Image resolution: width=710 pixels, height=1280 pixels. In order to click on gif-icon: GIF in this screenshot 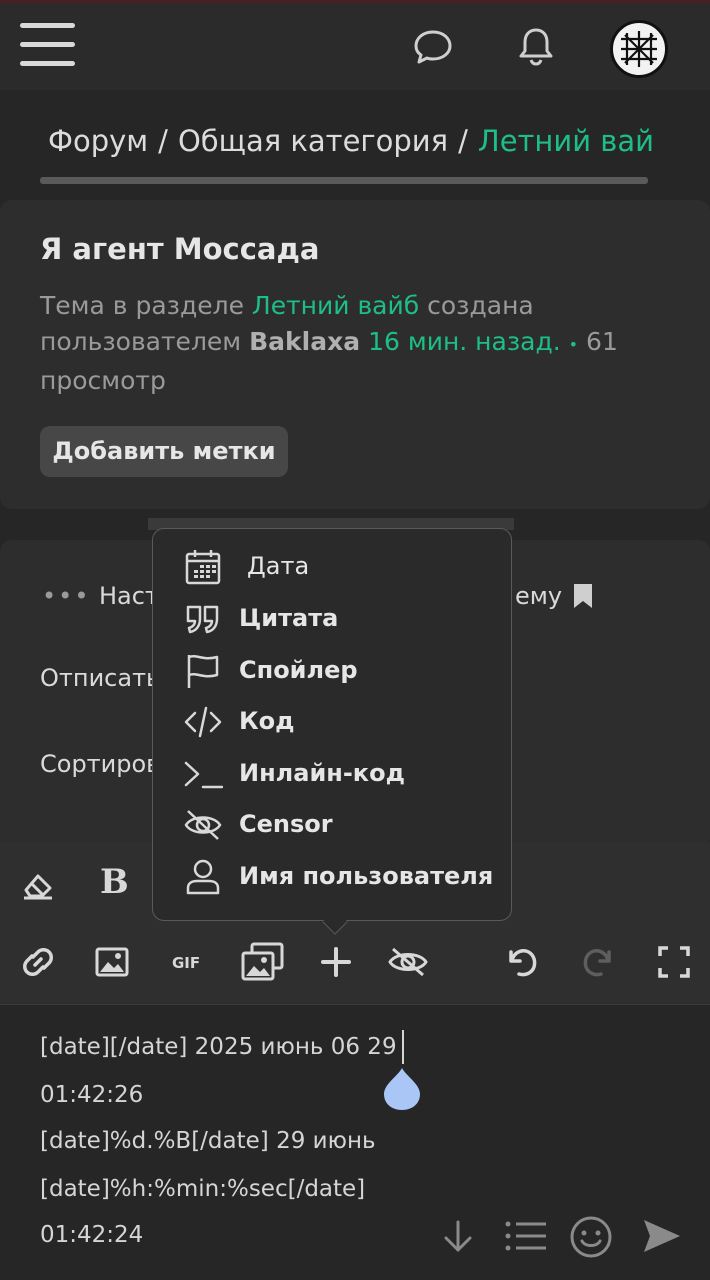, I will do `click(186, 963)`.